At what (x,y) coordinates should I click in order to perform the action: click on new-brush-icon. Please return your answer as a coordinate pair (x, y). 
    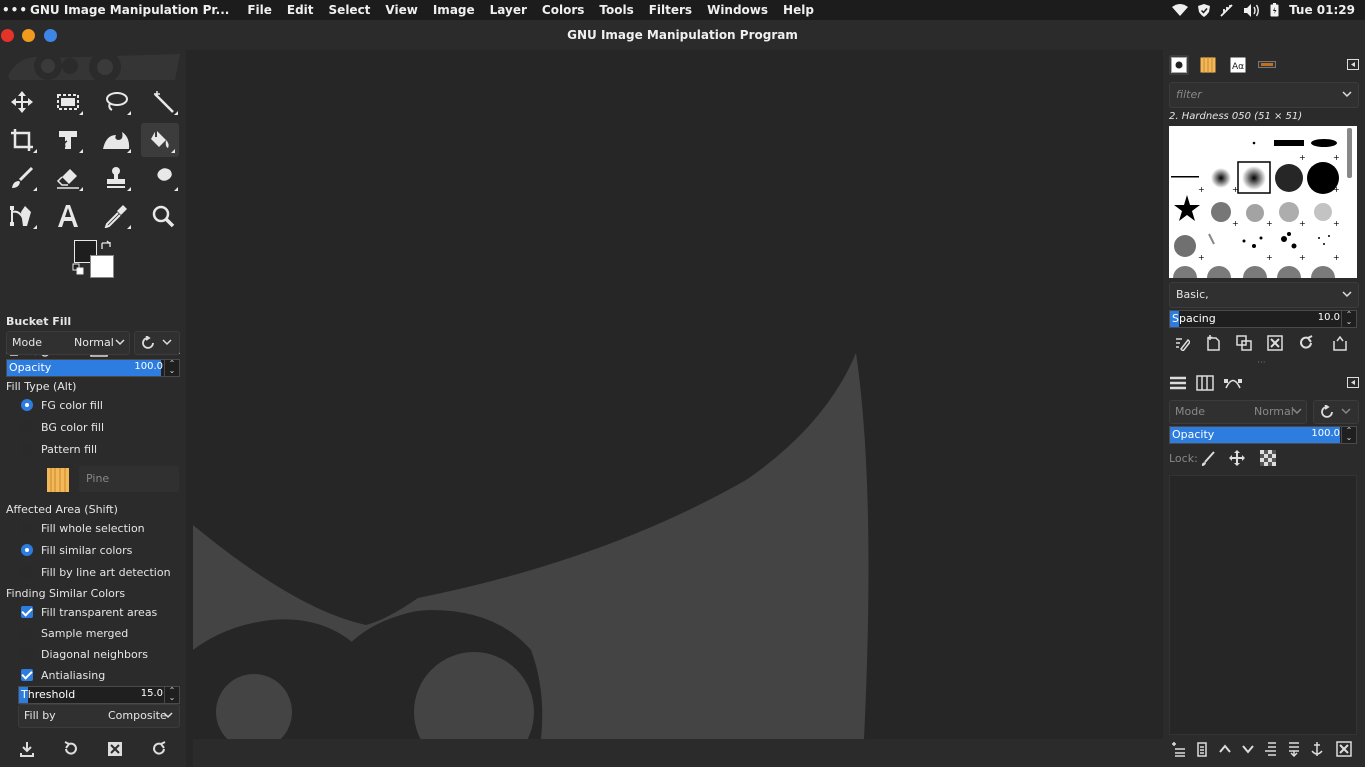
    Looking at the image, I should click on (1213, 343).